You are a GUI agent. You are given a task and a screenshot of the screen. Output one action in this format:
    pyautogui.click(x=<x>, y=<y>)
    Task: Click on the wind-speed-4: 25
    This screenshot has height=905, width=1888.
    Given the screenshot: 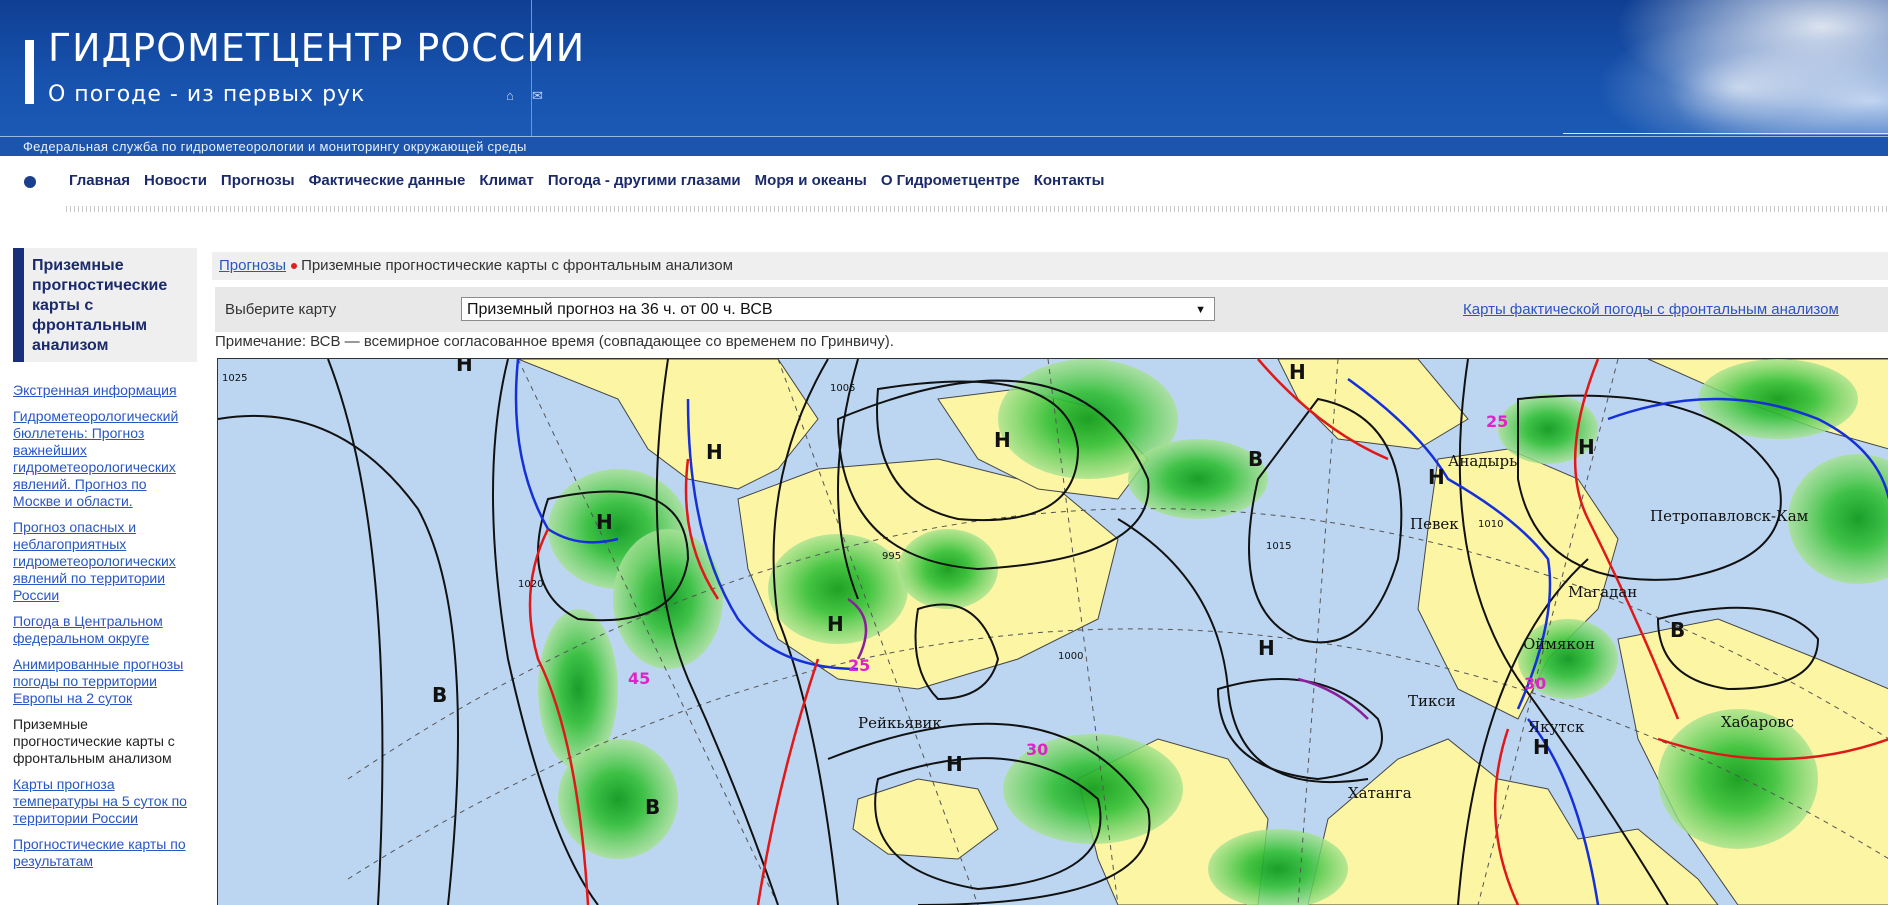 What is the action you would take?
    pyautogui.click(x=1497, y=421)
    